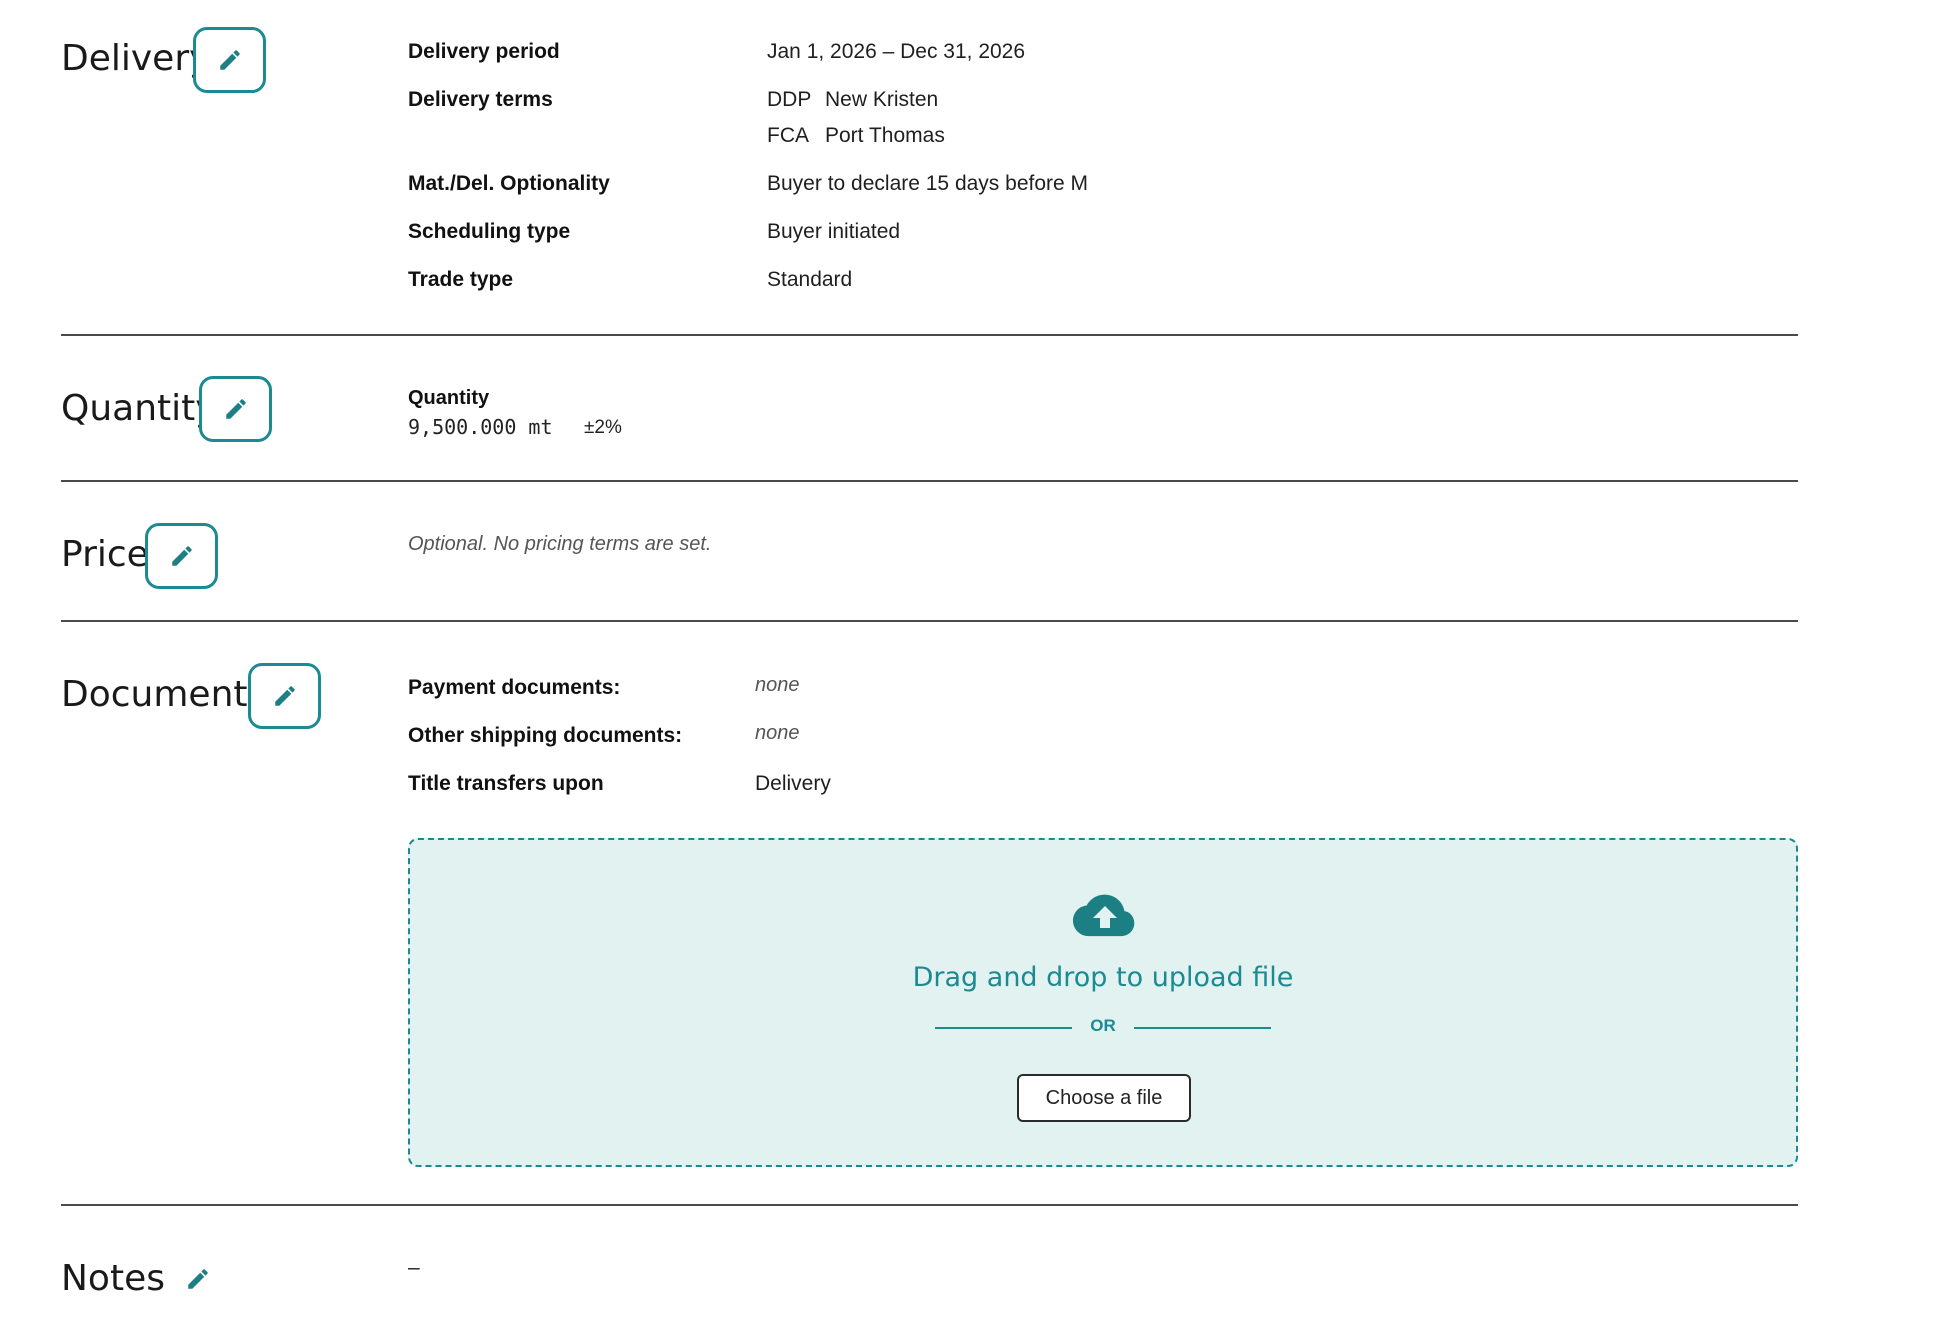 This screenshot has height=1332, width=1950. I want to click on edit-delivery-button, so click(229, 60).